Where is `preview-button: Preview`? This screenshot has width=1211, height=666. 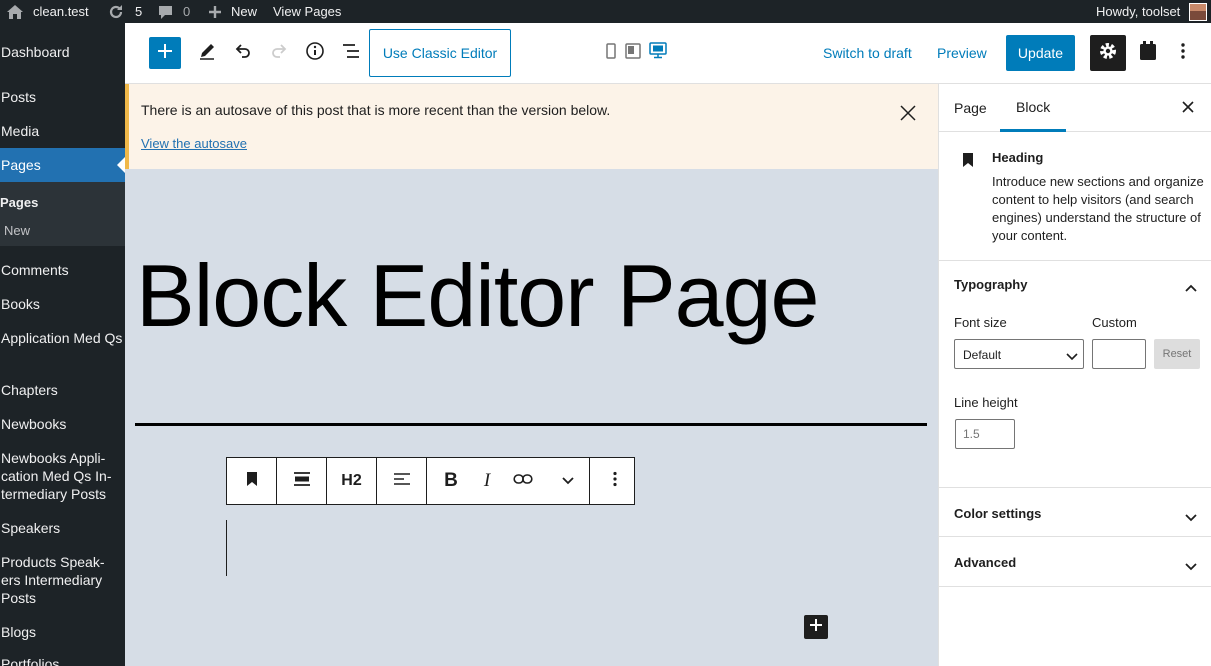 preview-button: Preview is located at coordinates (962, 53).